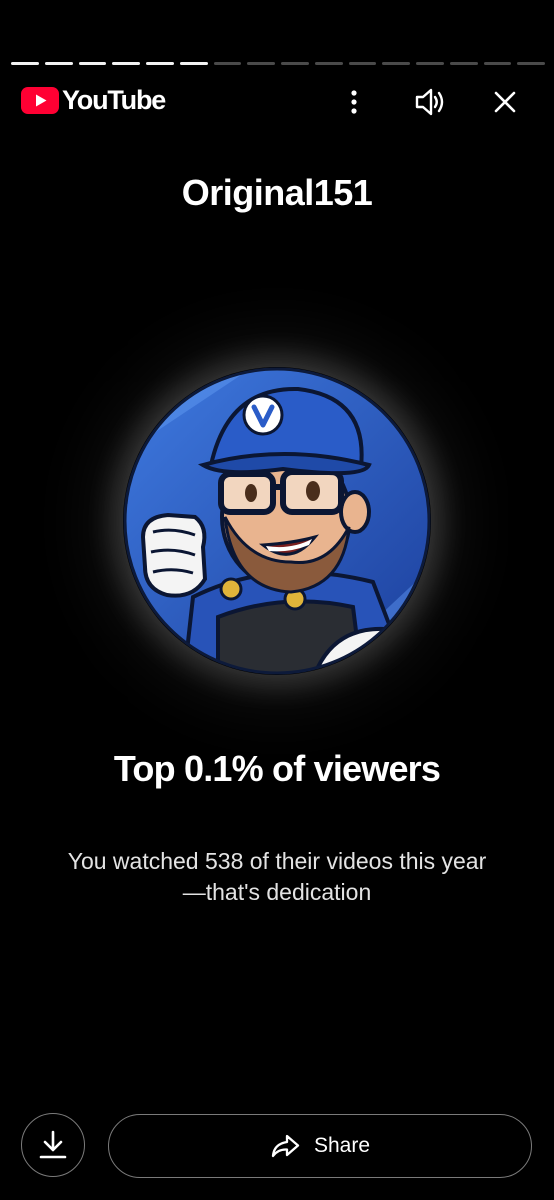 The width and height of the screenshot is (554, 1200). I want to click on share-button: Share, so click(320, 1146).